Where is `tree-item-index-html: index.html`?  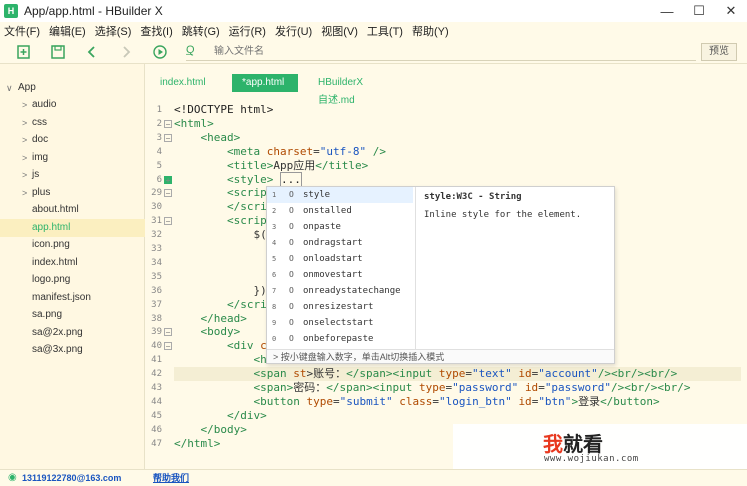
tree-item-index-html: index.html is located at coordinates (72, 263).